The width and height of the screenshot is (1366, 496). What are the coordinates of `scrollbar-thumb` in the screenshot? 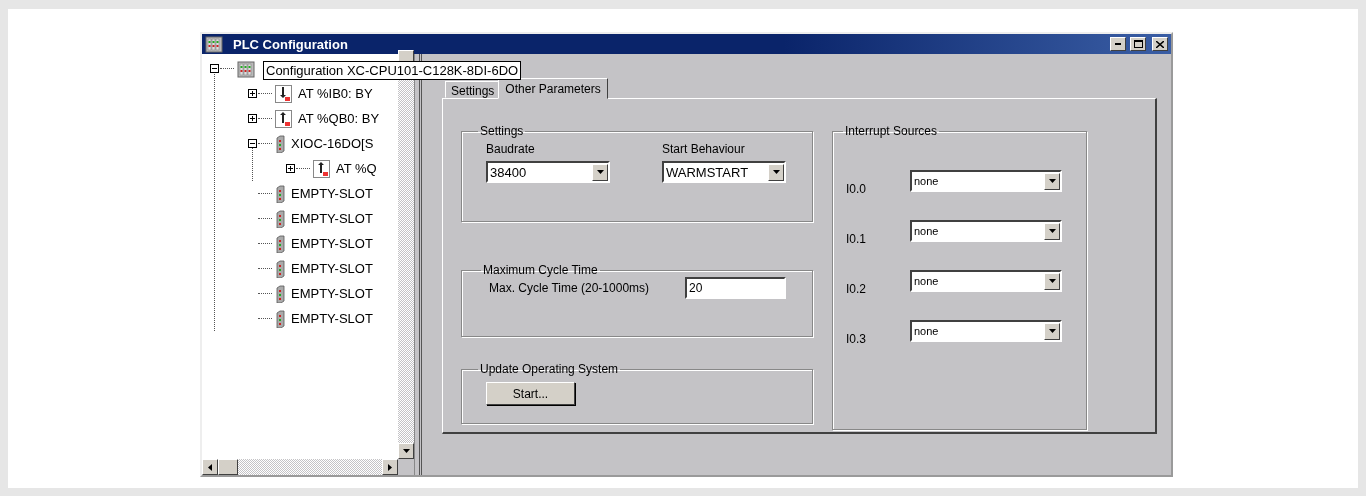 It's located at (228, 467).